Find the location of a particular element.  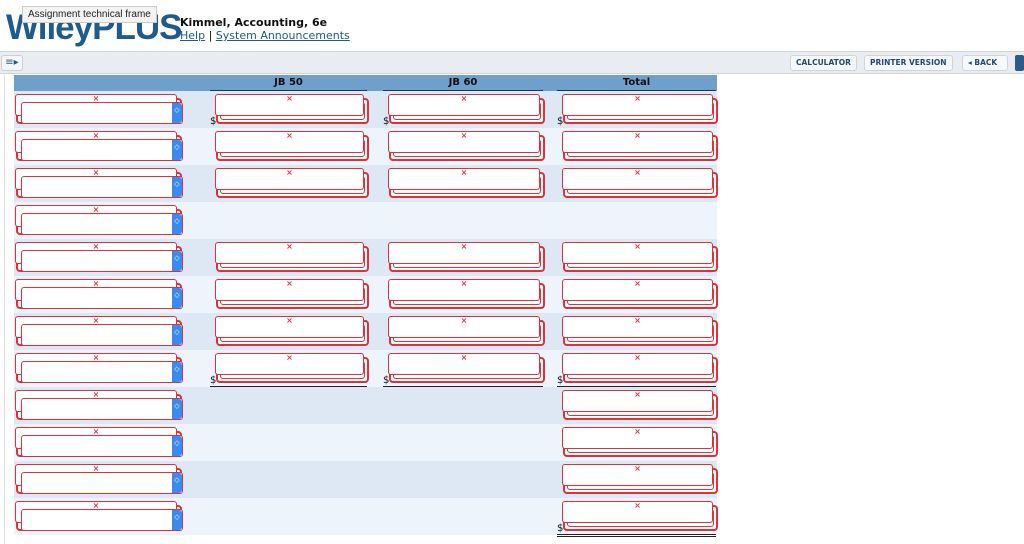

system-announcements-link: System Announcements is located at coordinates (283, 35).